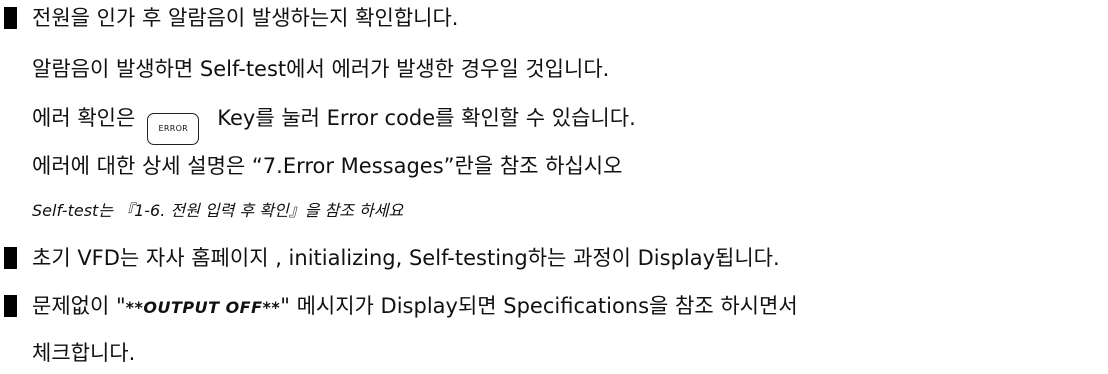 The width and height of the screenshot is (1108, 374). Describe the element at coordinates (84, 118) in the screenshot. I see `error-check-text-before: 에러 확인은` at that location.